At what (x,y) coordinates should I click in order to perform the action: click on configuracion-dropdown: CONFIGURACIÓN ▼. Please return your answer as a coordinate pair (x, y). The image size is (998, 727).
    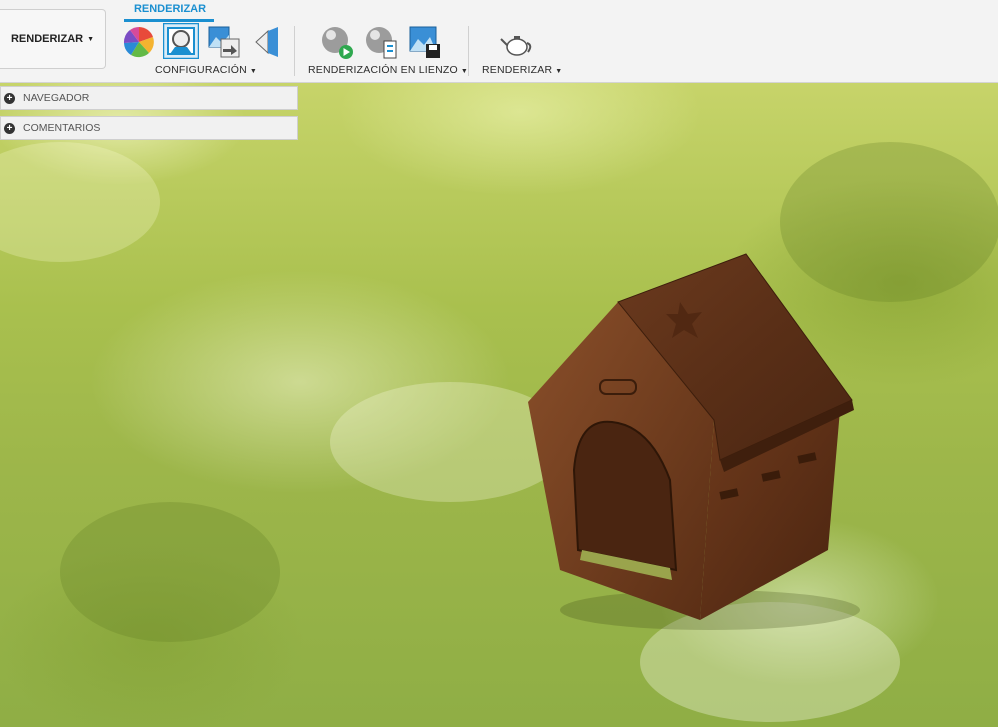
    Looking at the image, I should click on (206, 70).